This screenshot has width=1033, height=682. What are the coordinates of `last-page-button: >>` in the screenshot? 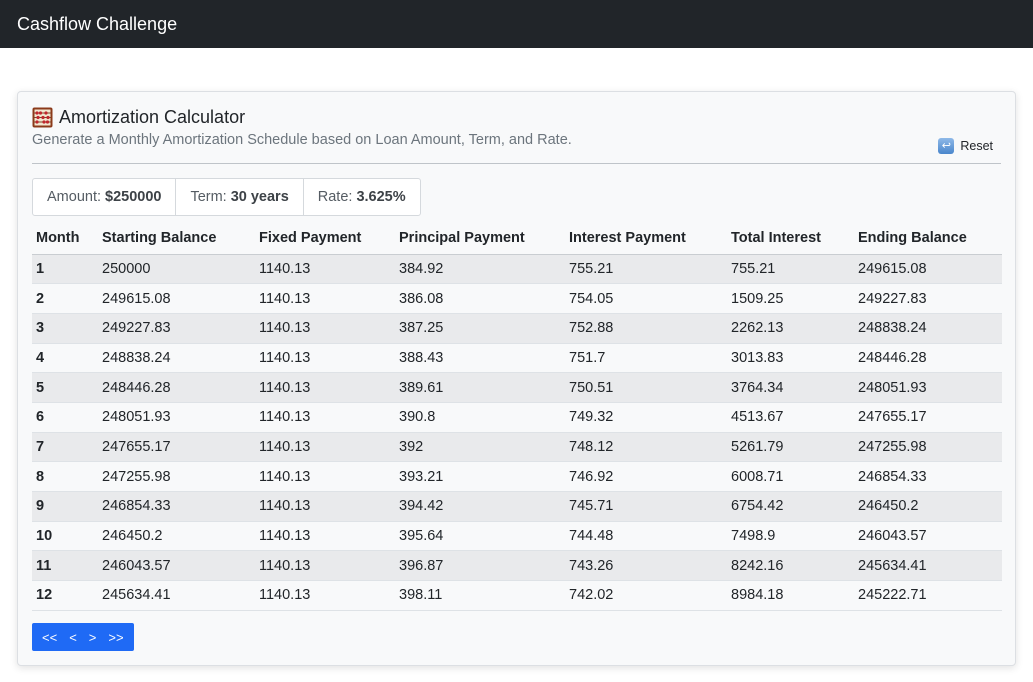 It's located at (115, 637).